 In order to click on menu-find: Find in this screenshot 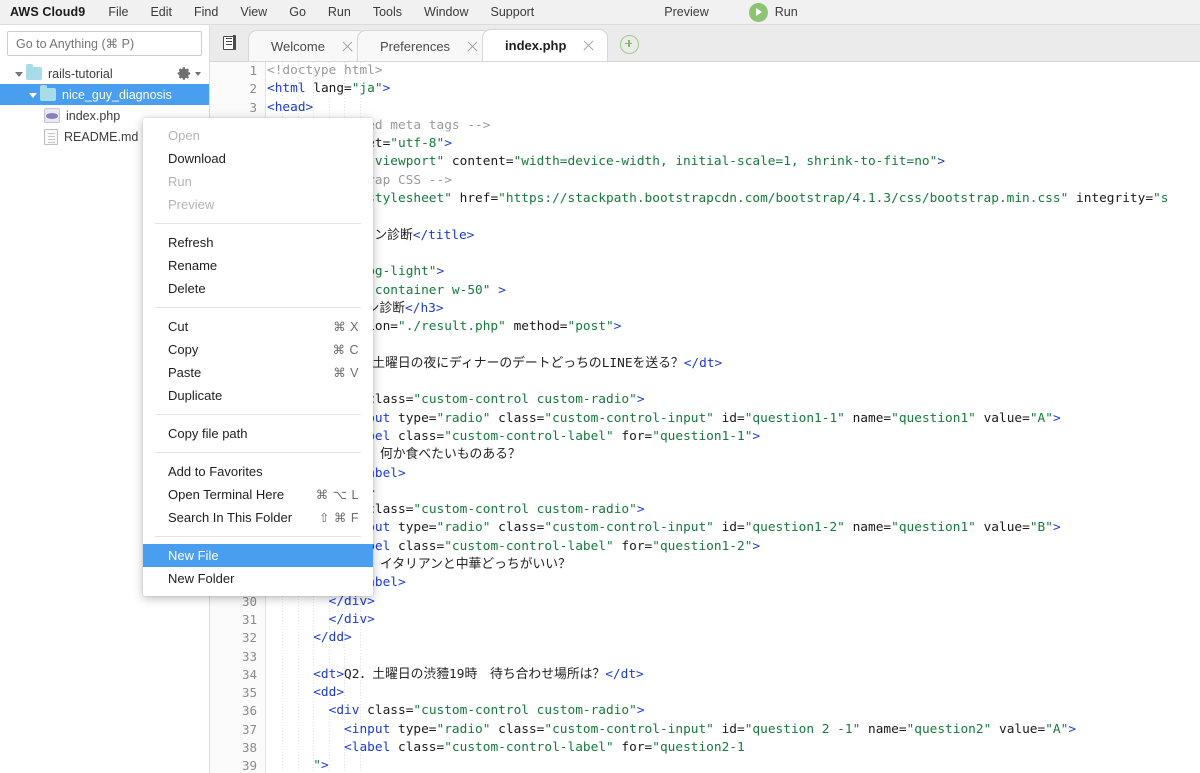, I will do `click(206, 12)`.